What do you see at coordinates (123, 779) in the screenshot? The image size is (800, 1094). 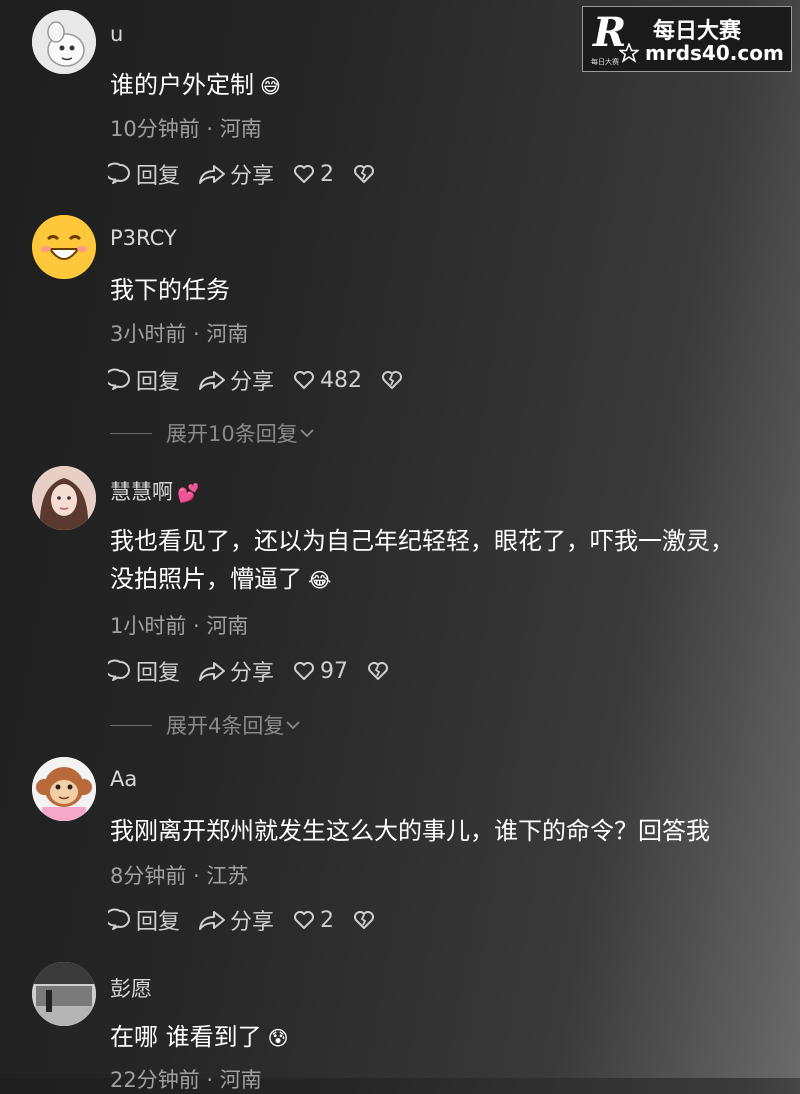 I see `comment-username: Aa` at bounding box center [123, 779].